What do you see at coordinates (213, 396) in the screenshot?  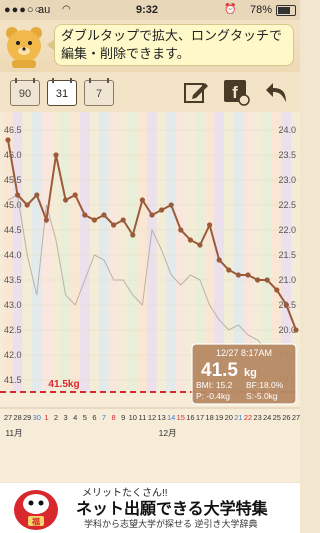 I see `tooltip-p: P: -0.4kg` at bounding box center [213, 396].